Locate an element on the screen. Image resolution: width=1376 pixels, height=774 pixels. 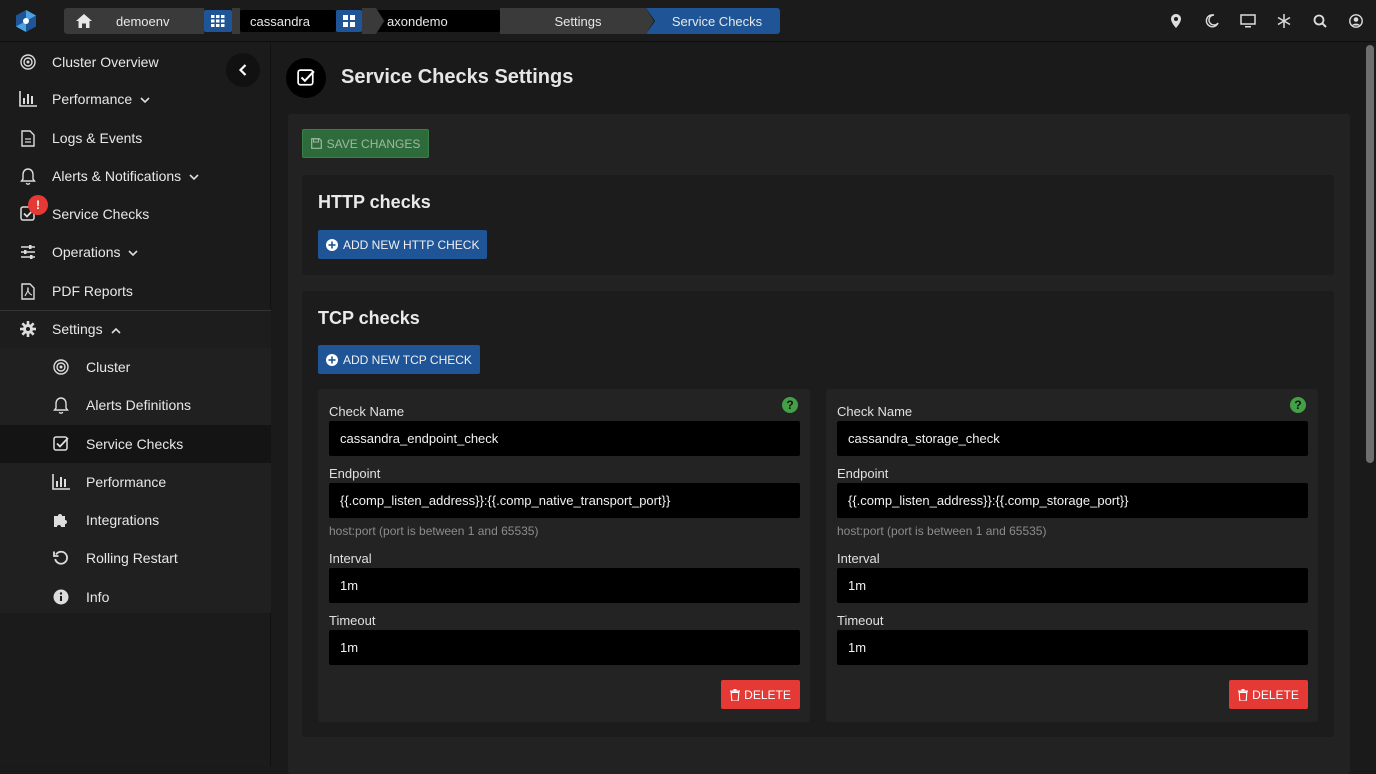
settings-item-performance: Performance is located at coordinates (135, 482).